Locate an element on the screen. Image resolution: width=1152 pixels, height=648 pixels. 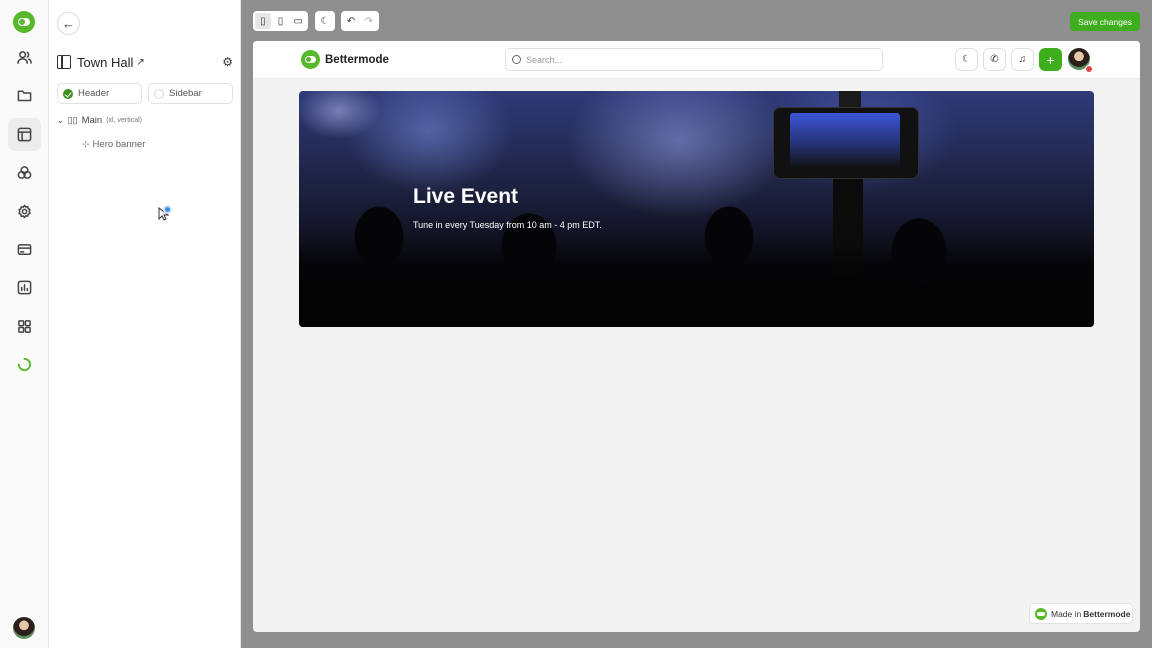
tablet-icon: ▯ is located at coordinates (280, 21).